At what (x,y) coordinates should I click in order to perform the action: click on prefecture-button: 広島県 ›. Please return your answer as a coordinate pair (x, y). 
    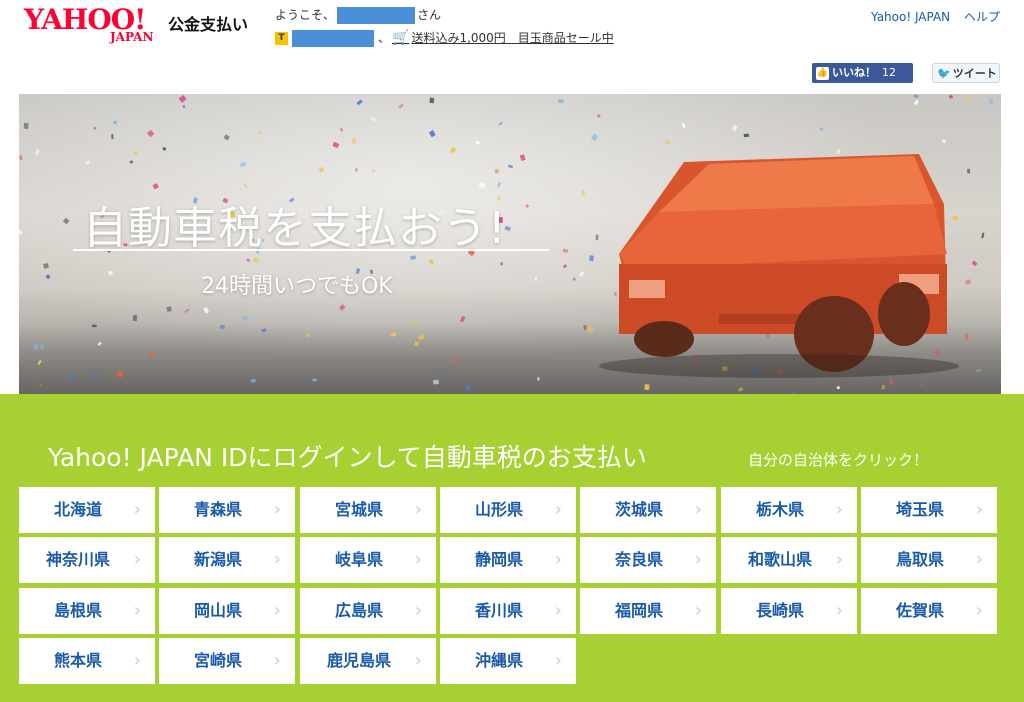
    Looking at the image, I should click on (368, 611).